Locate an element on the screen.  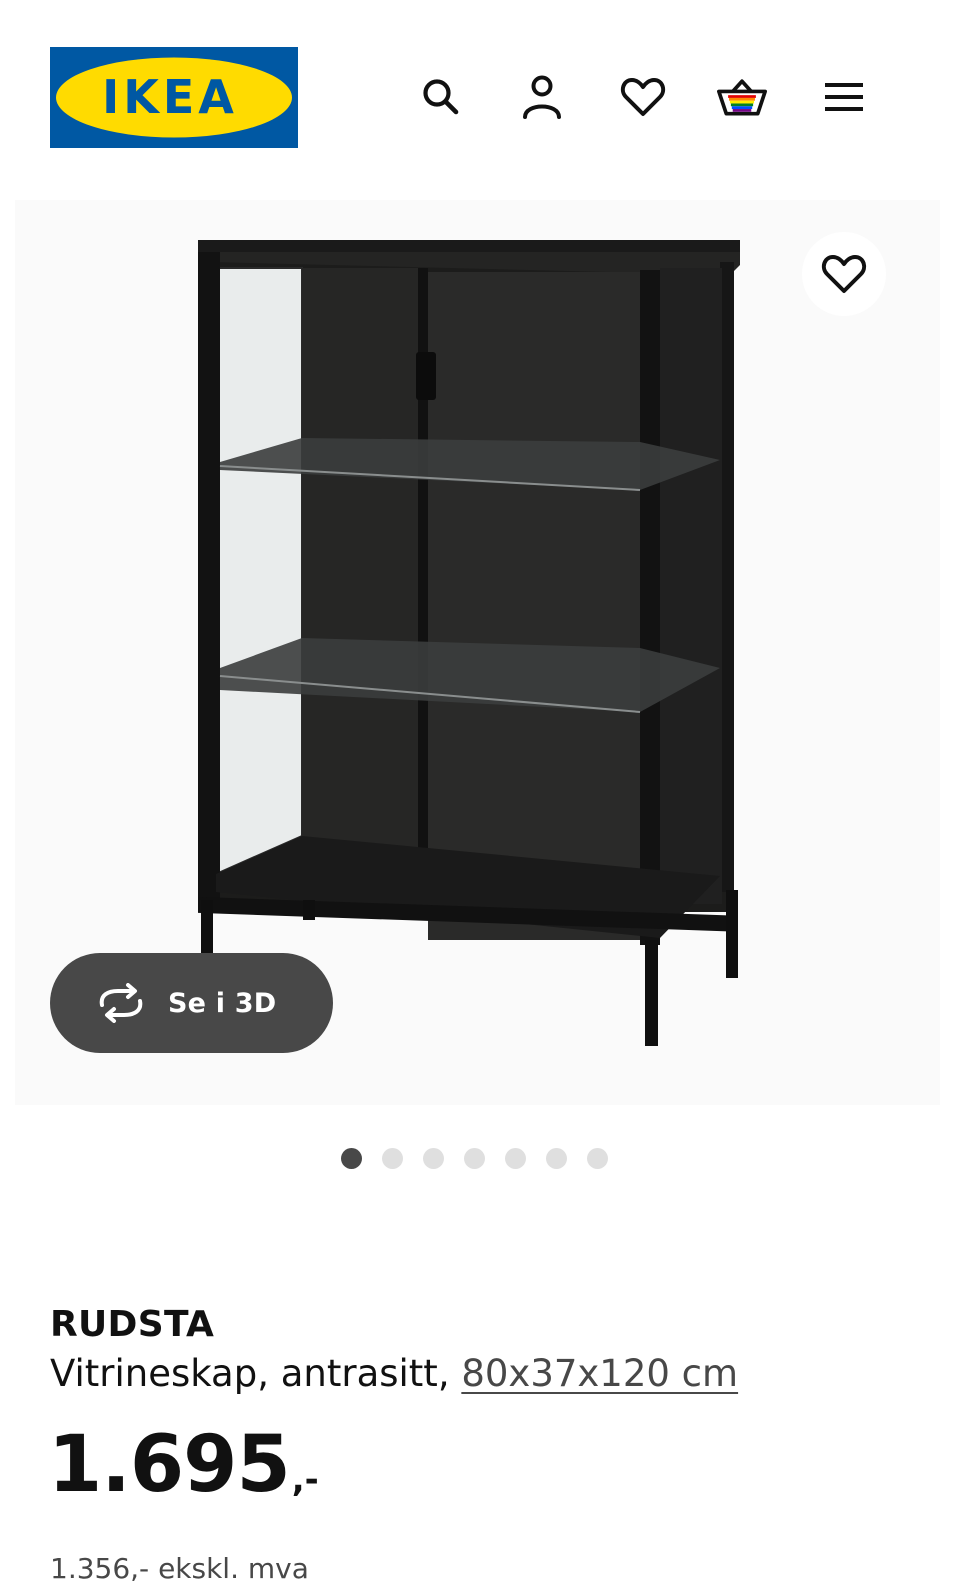
logo-text: IKEA is located at coordinates (170, 97).